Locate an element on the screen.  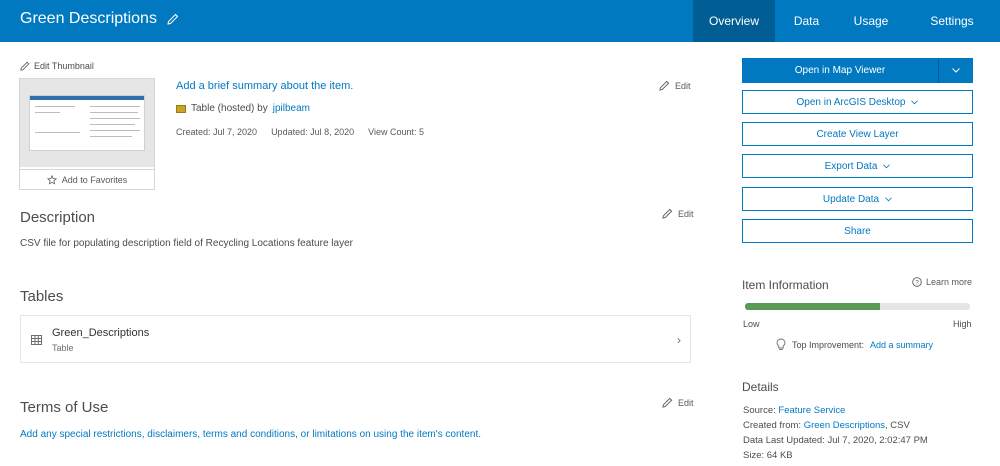
created-date: Created: Jul 7, 2020 is located at coordinates (217, 132).